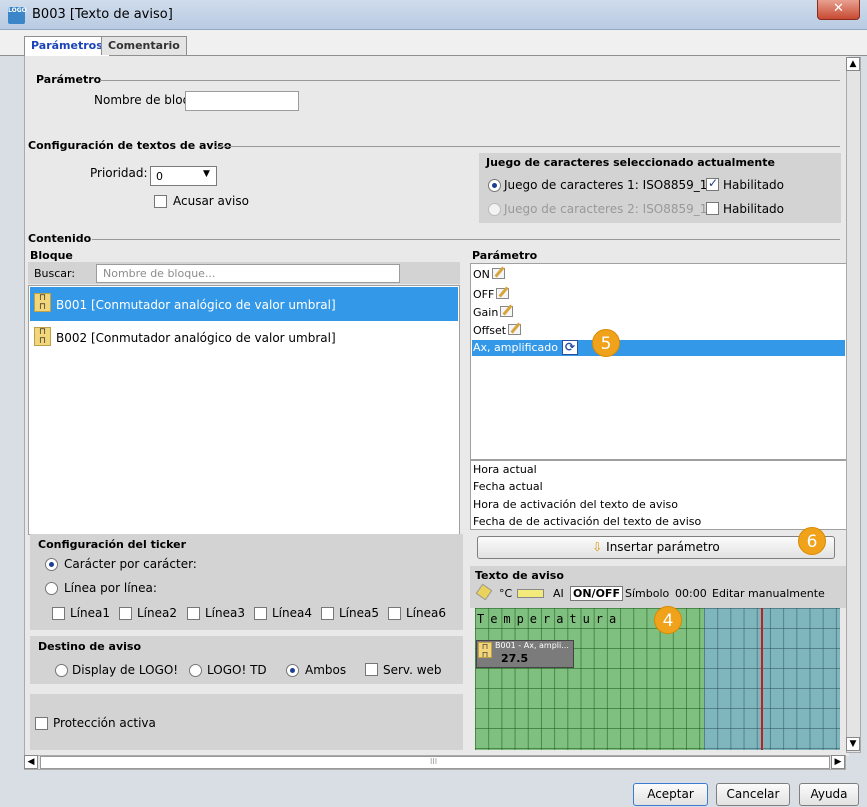 Image resolution: width=867 pixels, height=807 pixels. Describe the element at coordinates (812, 541) in the screenshot. I see `callout-badge-6: 6` at that location.